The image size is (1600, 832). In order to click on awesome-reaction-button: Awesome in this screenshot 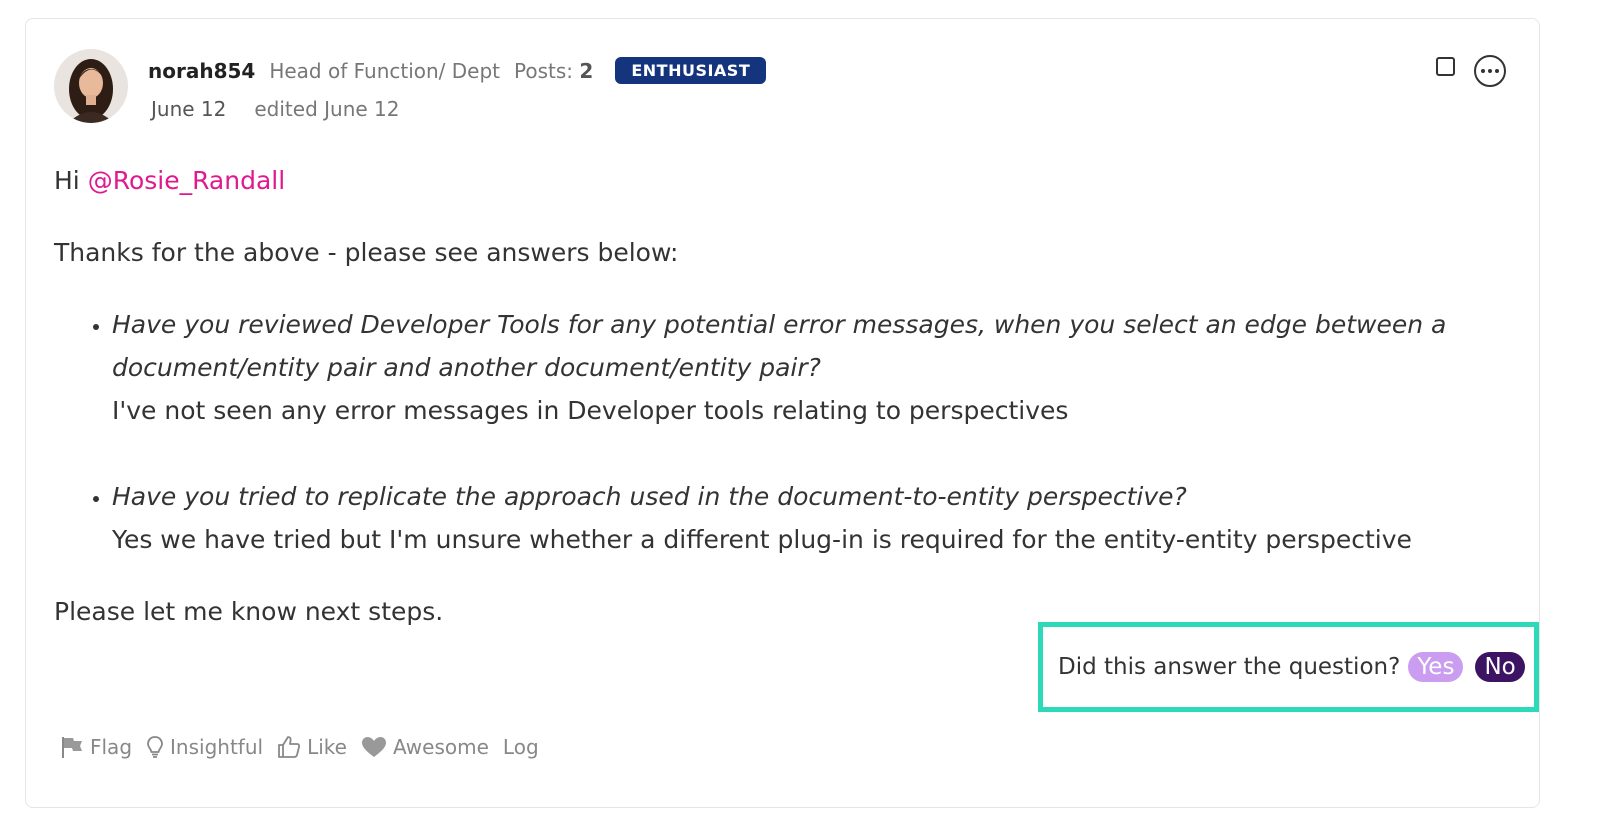, I will do `click(425, 747)`.